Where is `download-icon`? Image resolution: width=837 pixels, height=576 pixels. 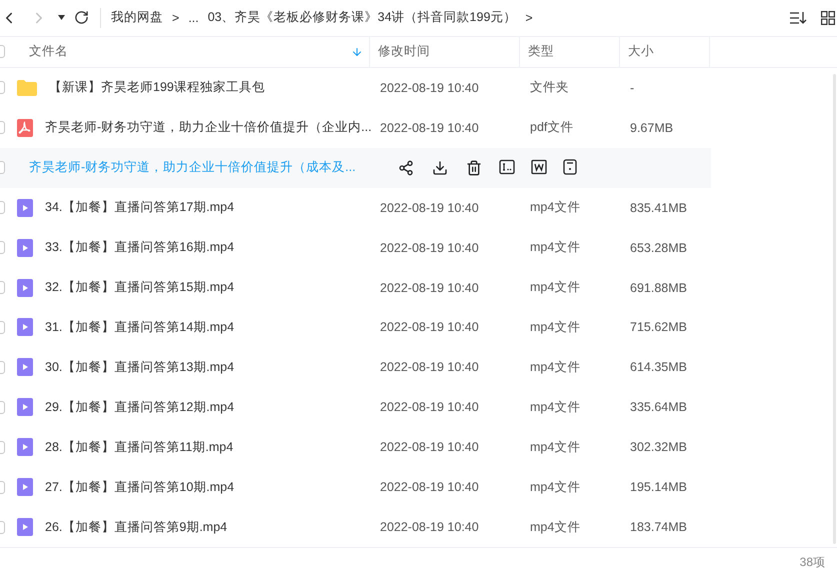
download-icon is located at coordinates (439, 167).